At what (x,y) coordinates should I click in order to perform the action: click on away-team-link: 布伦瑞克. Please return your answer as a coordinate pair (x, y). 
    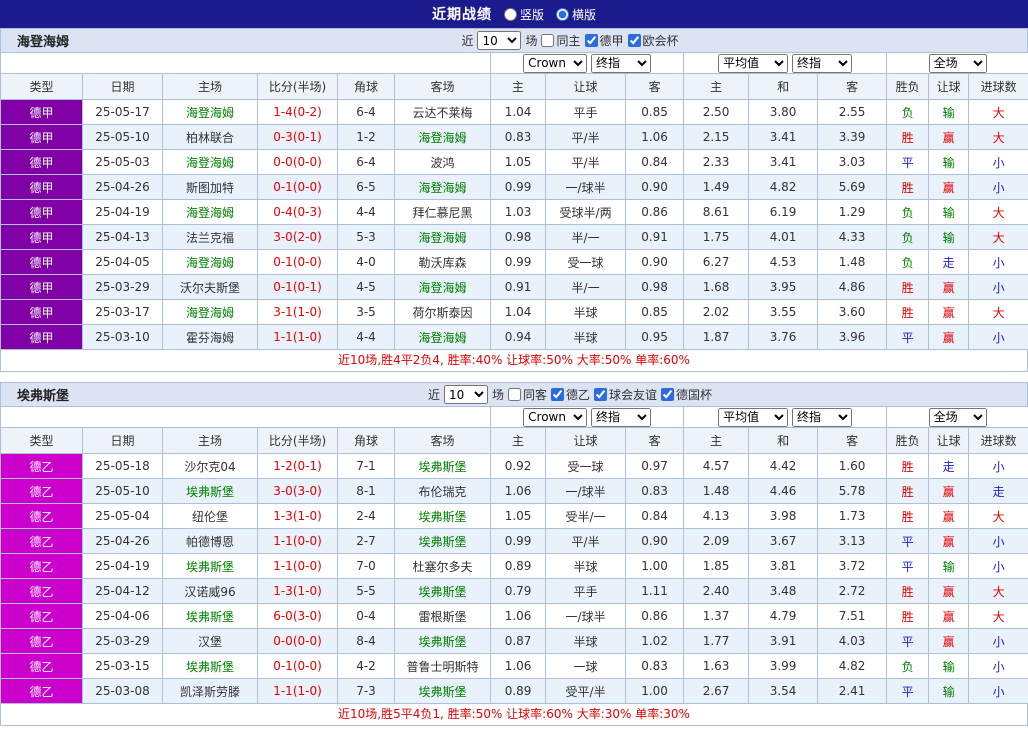
    Looking at the image, I should click on (442, 491).